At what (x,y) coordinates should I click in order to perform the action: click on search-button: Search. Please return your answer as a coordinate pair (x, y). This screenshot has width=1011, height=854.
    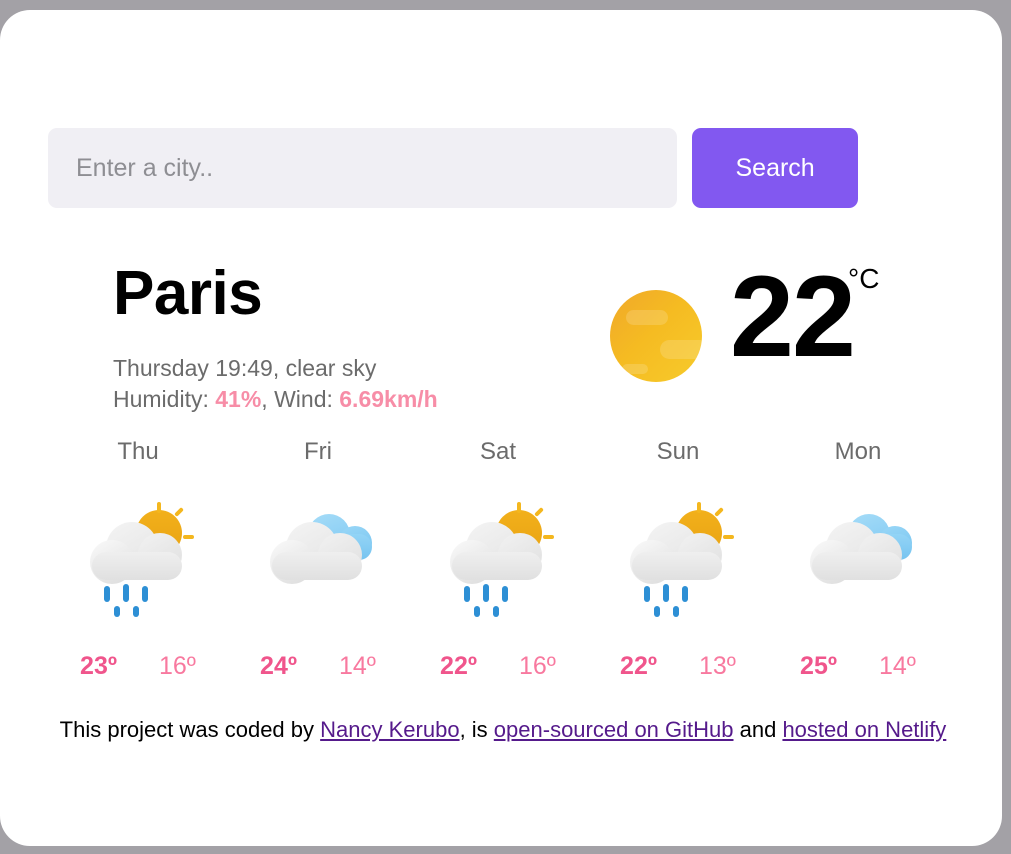
    Looking at the image, I should click on (775, 168).